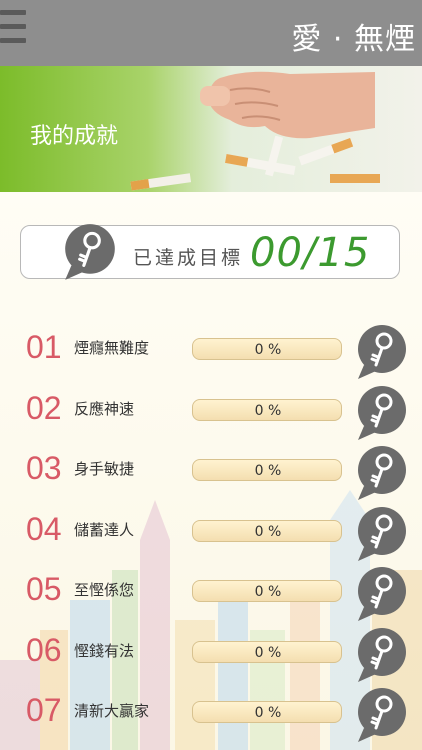 This screenshot has width=422, height=750. I want to click on achievement-row: 03 身手敏捷 0 %, so click(211, 468).